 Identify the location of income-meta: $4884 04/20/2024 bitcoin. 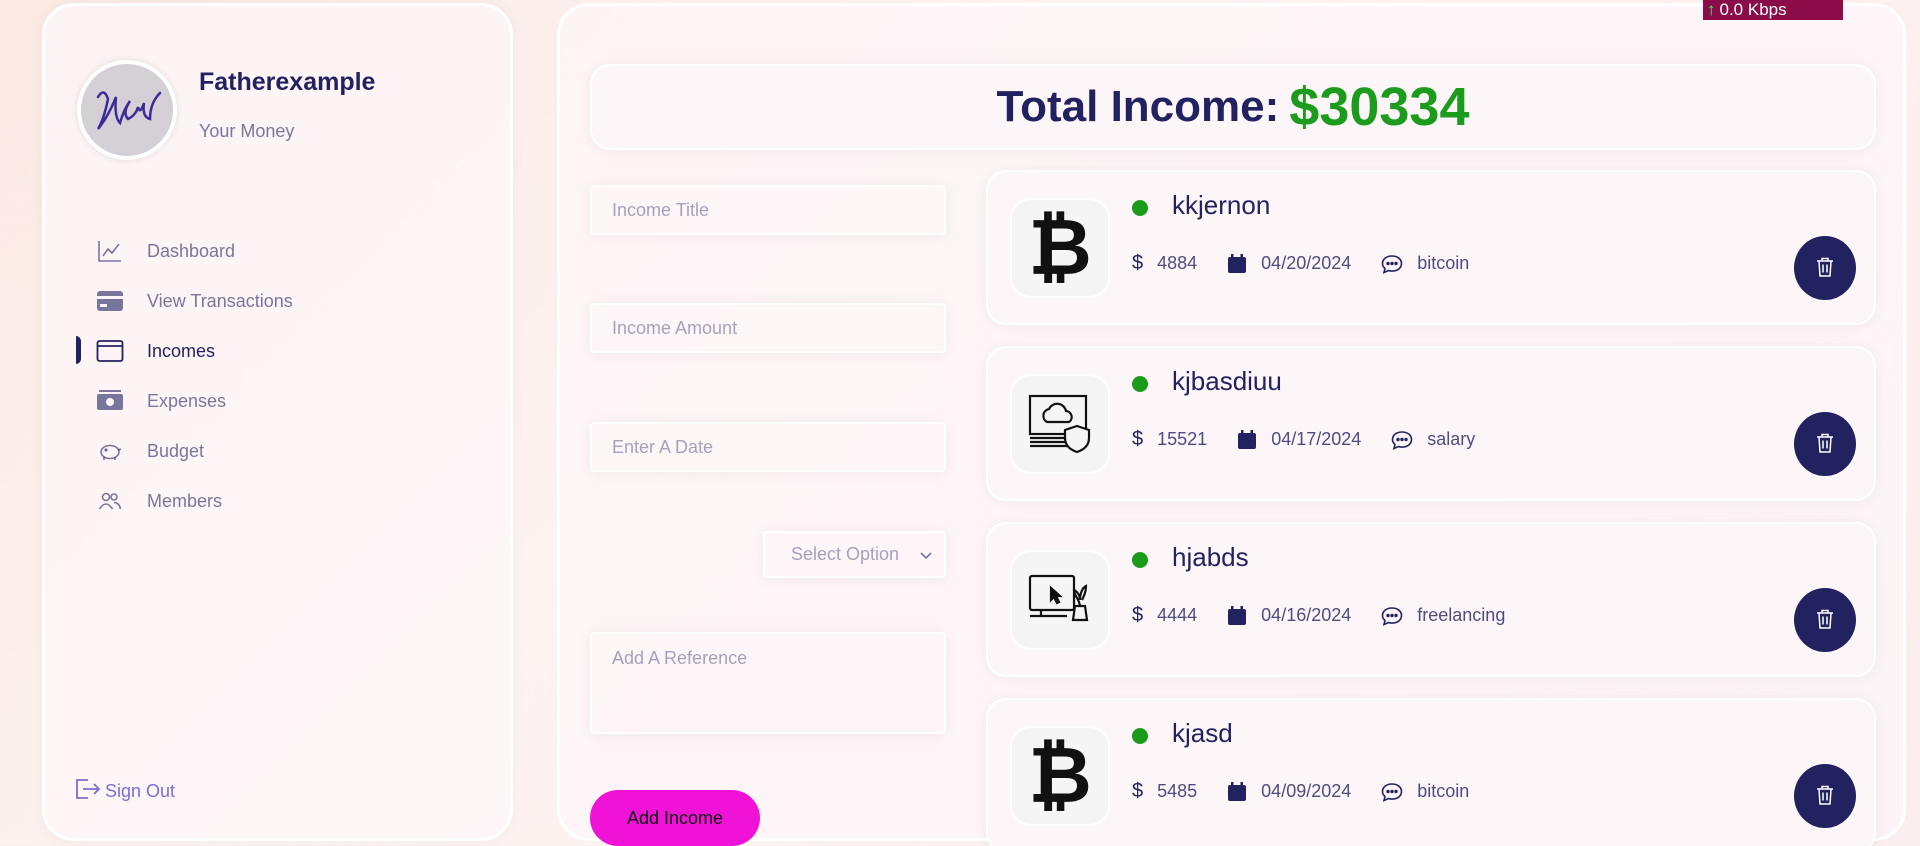
(1315, 263).